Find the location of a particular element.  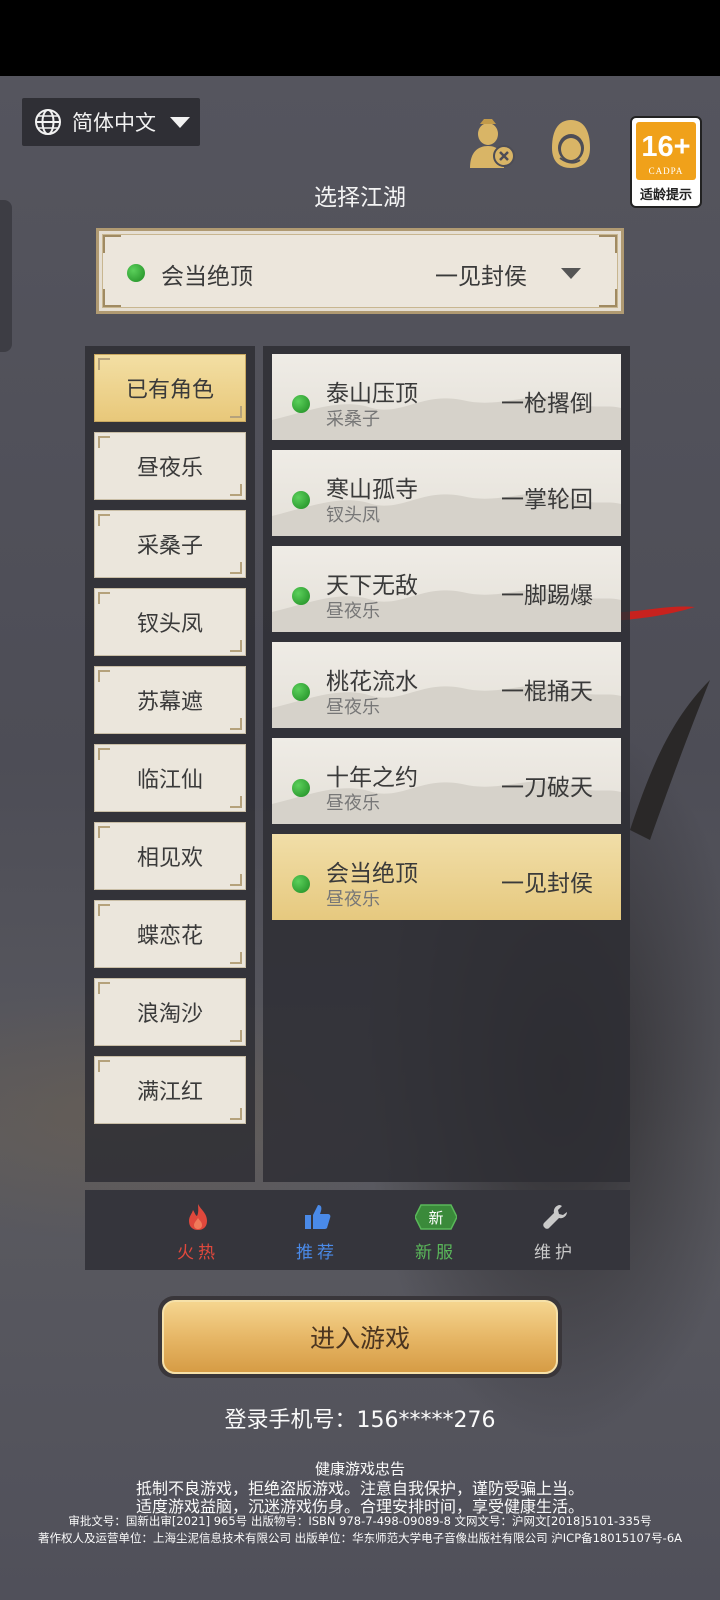

account-switch-icon is located at coordinates (492, 145).